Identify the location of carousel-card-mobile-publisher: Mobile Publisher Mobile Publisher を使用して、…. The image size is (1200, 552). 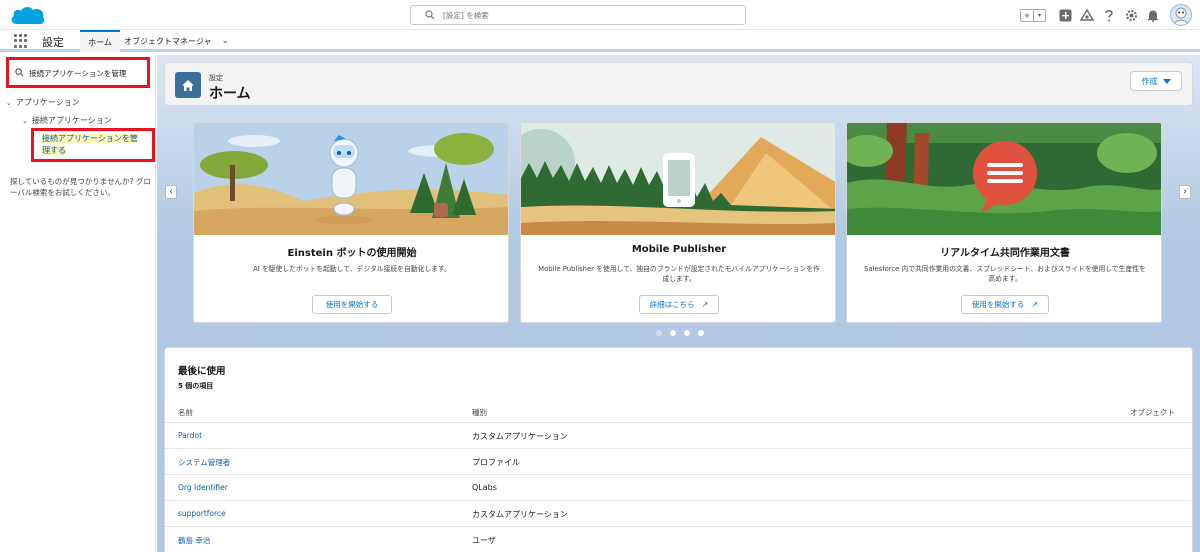
(678, 222).